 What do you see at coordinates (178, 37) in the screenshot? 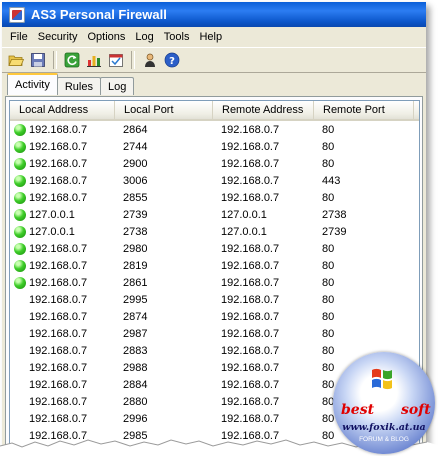
I see `menu-tools: Tools` at bounding box center [178, 37].